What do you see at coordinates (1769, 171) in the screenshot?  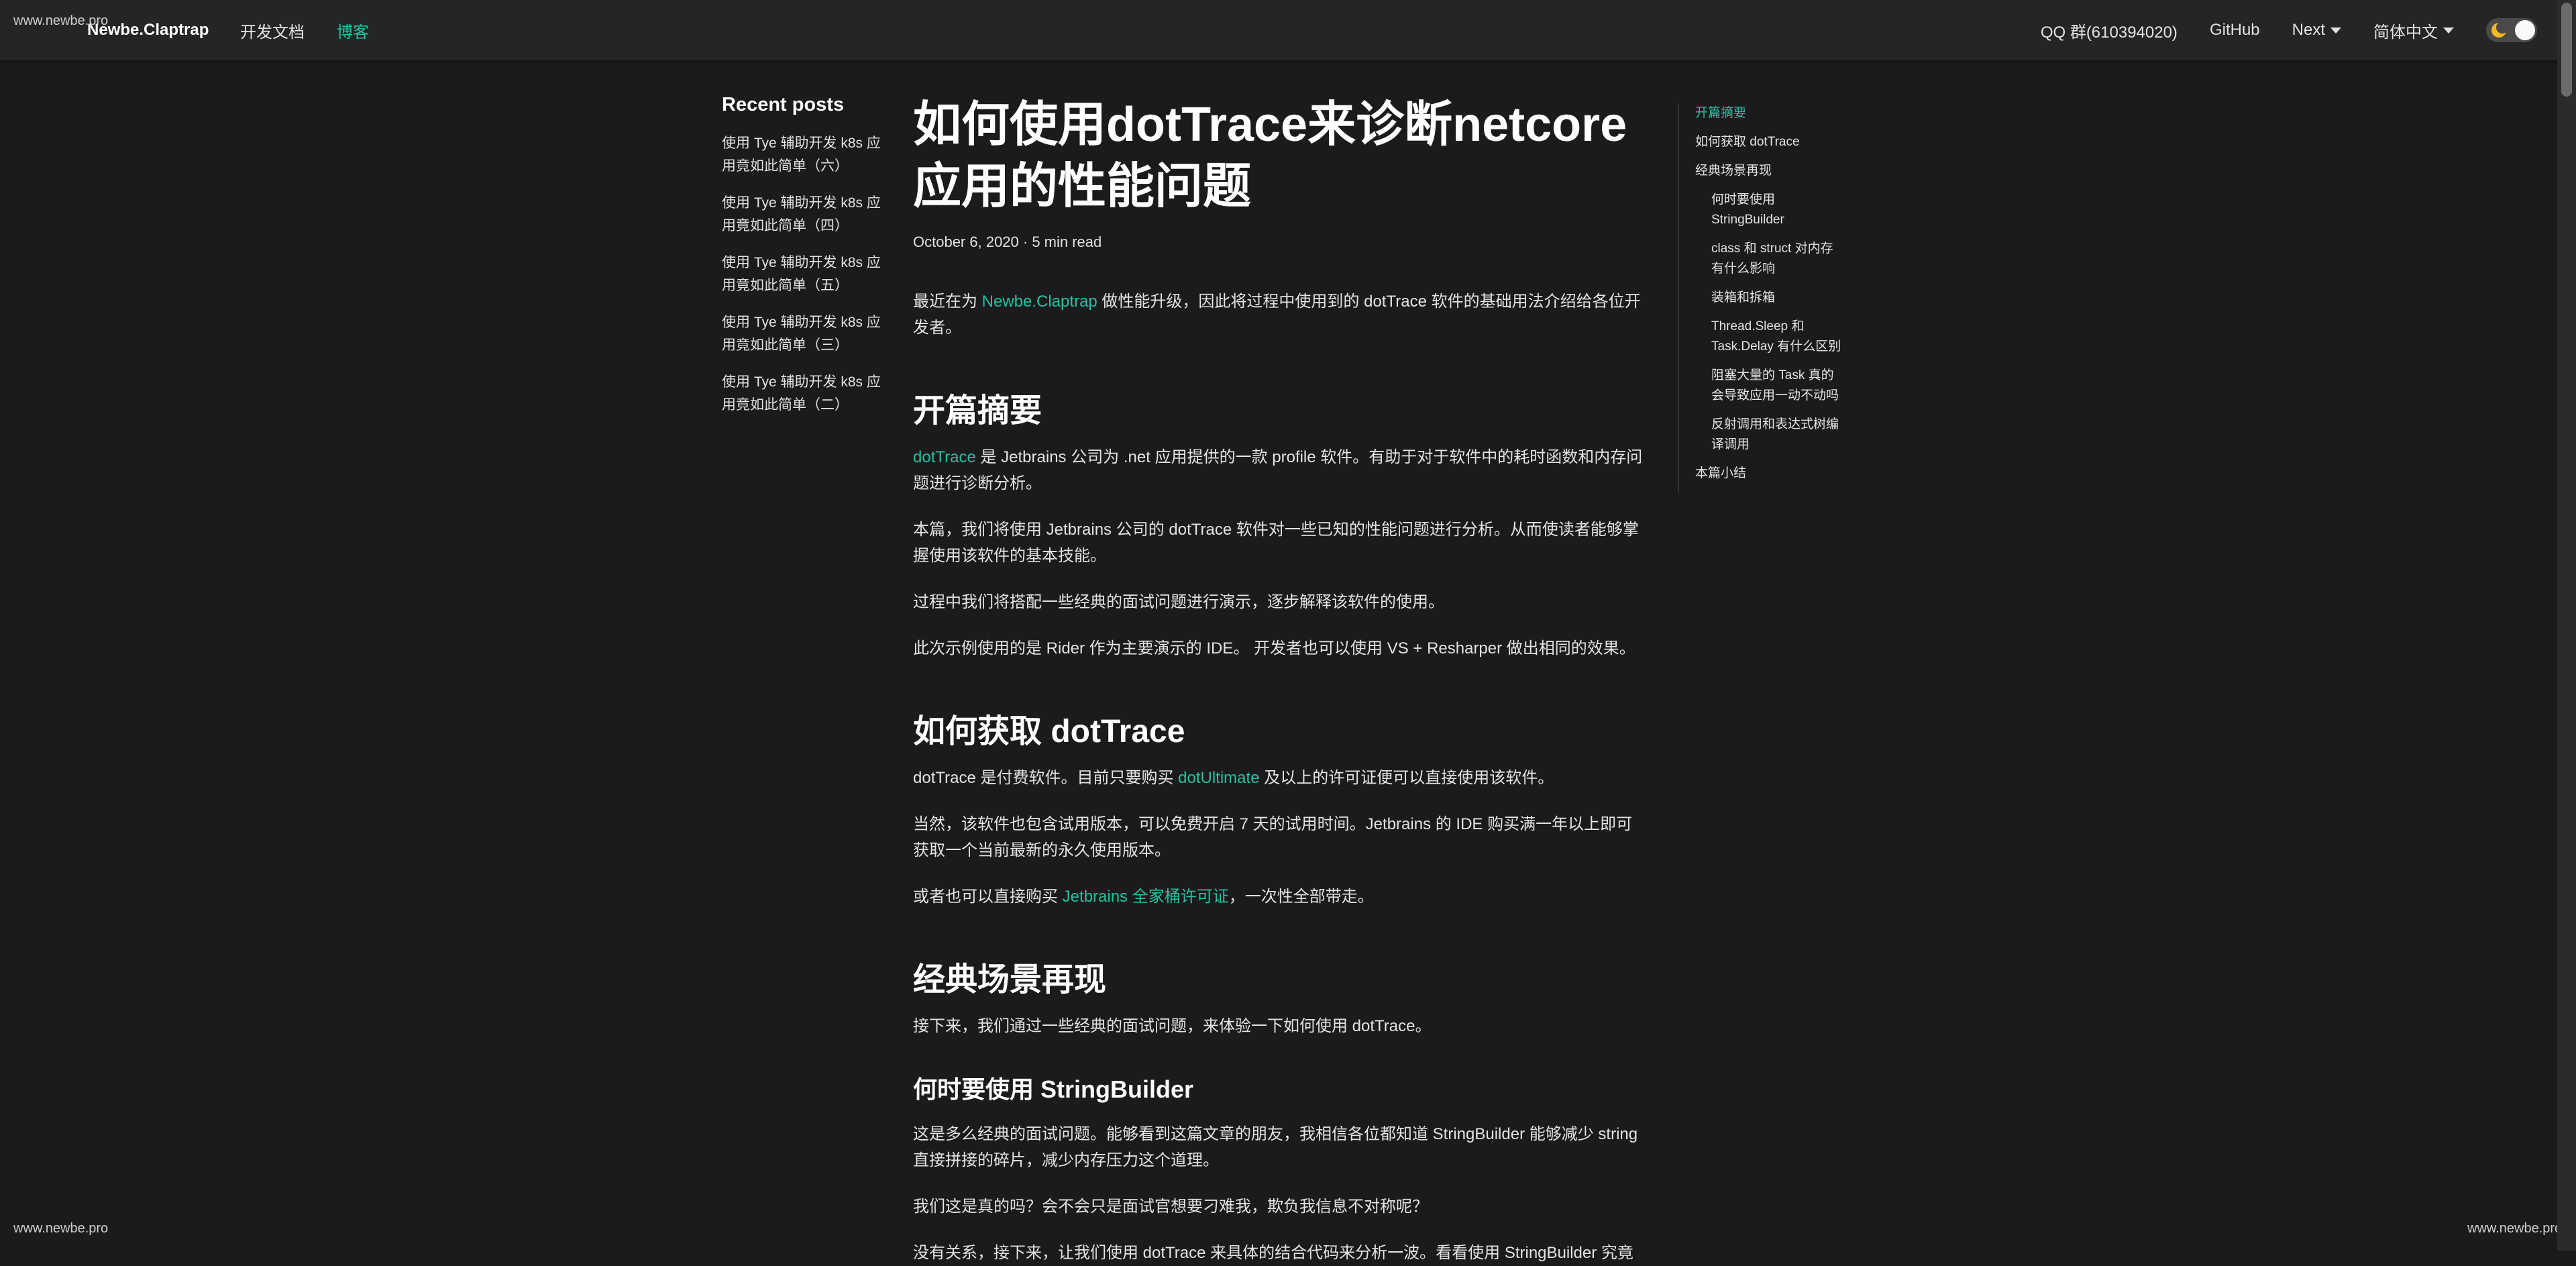 I see `toc-item-scenes: 经典场景再现` at bounding box center [1769, 171].